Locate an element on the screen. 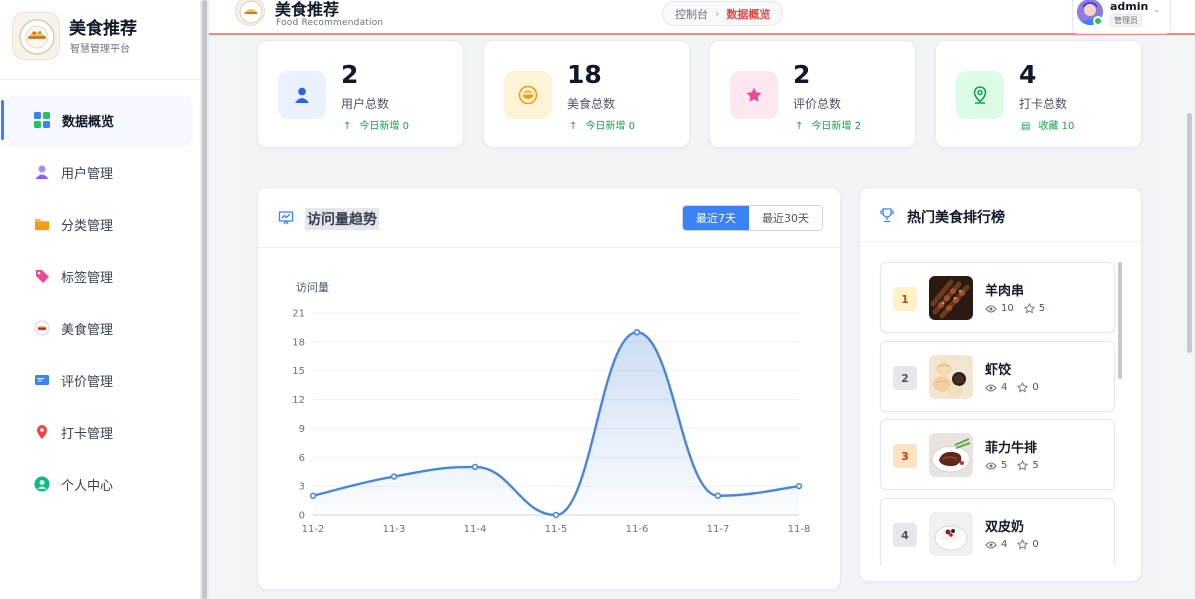 This screenshot has height=599, width=1195. brand-subtitle: 智慧管理平台 is located at coordinates (100, 49).